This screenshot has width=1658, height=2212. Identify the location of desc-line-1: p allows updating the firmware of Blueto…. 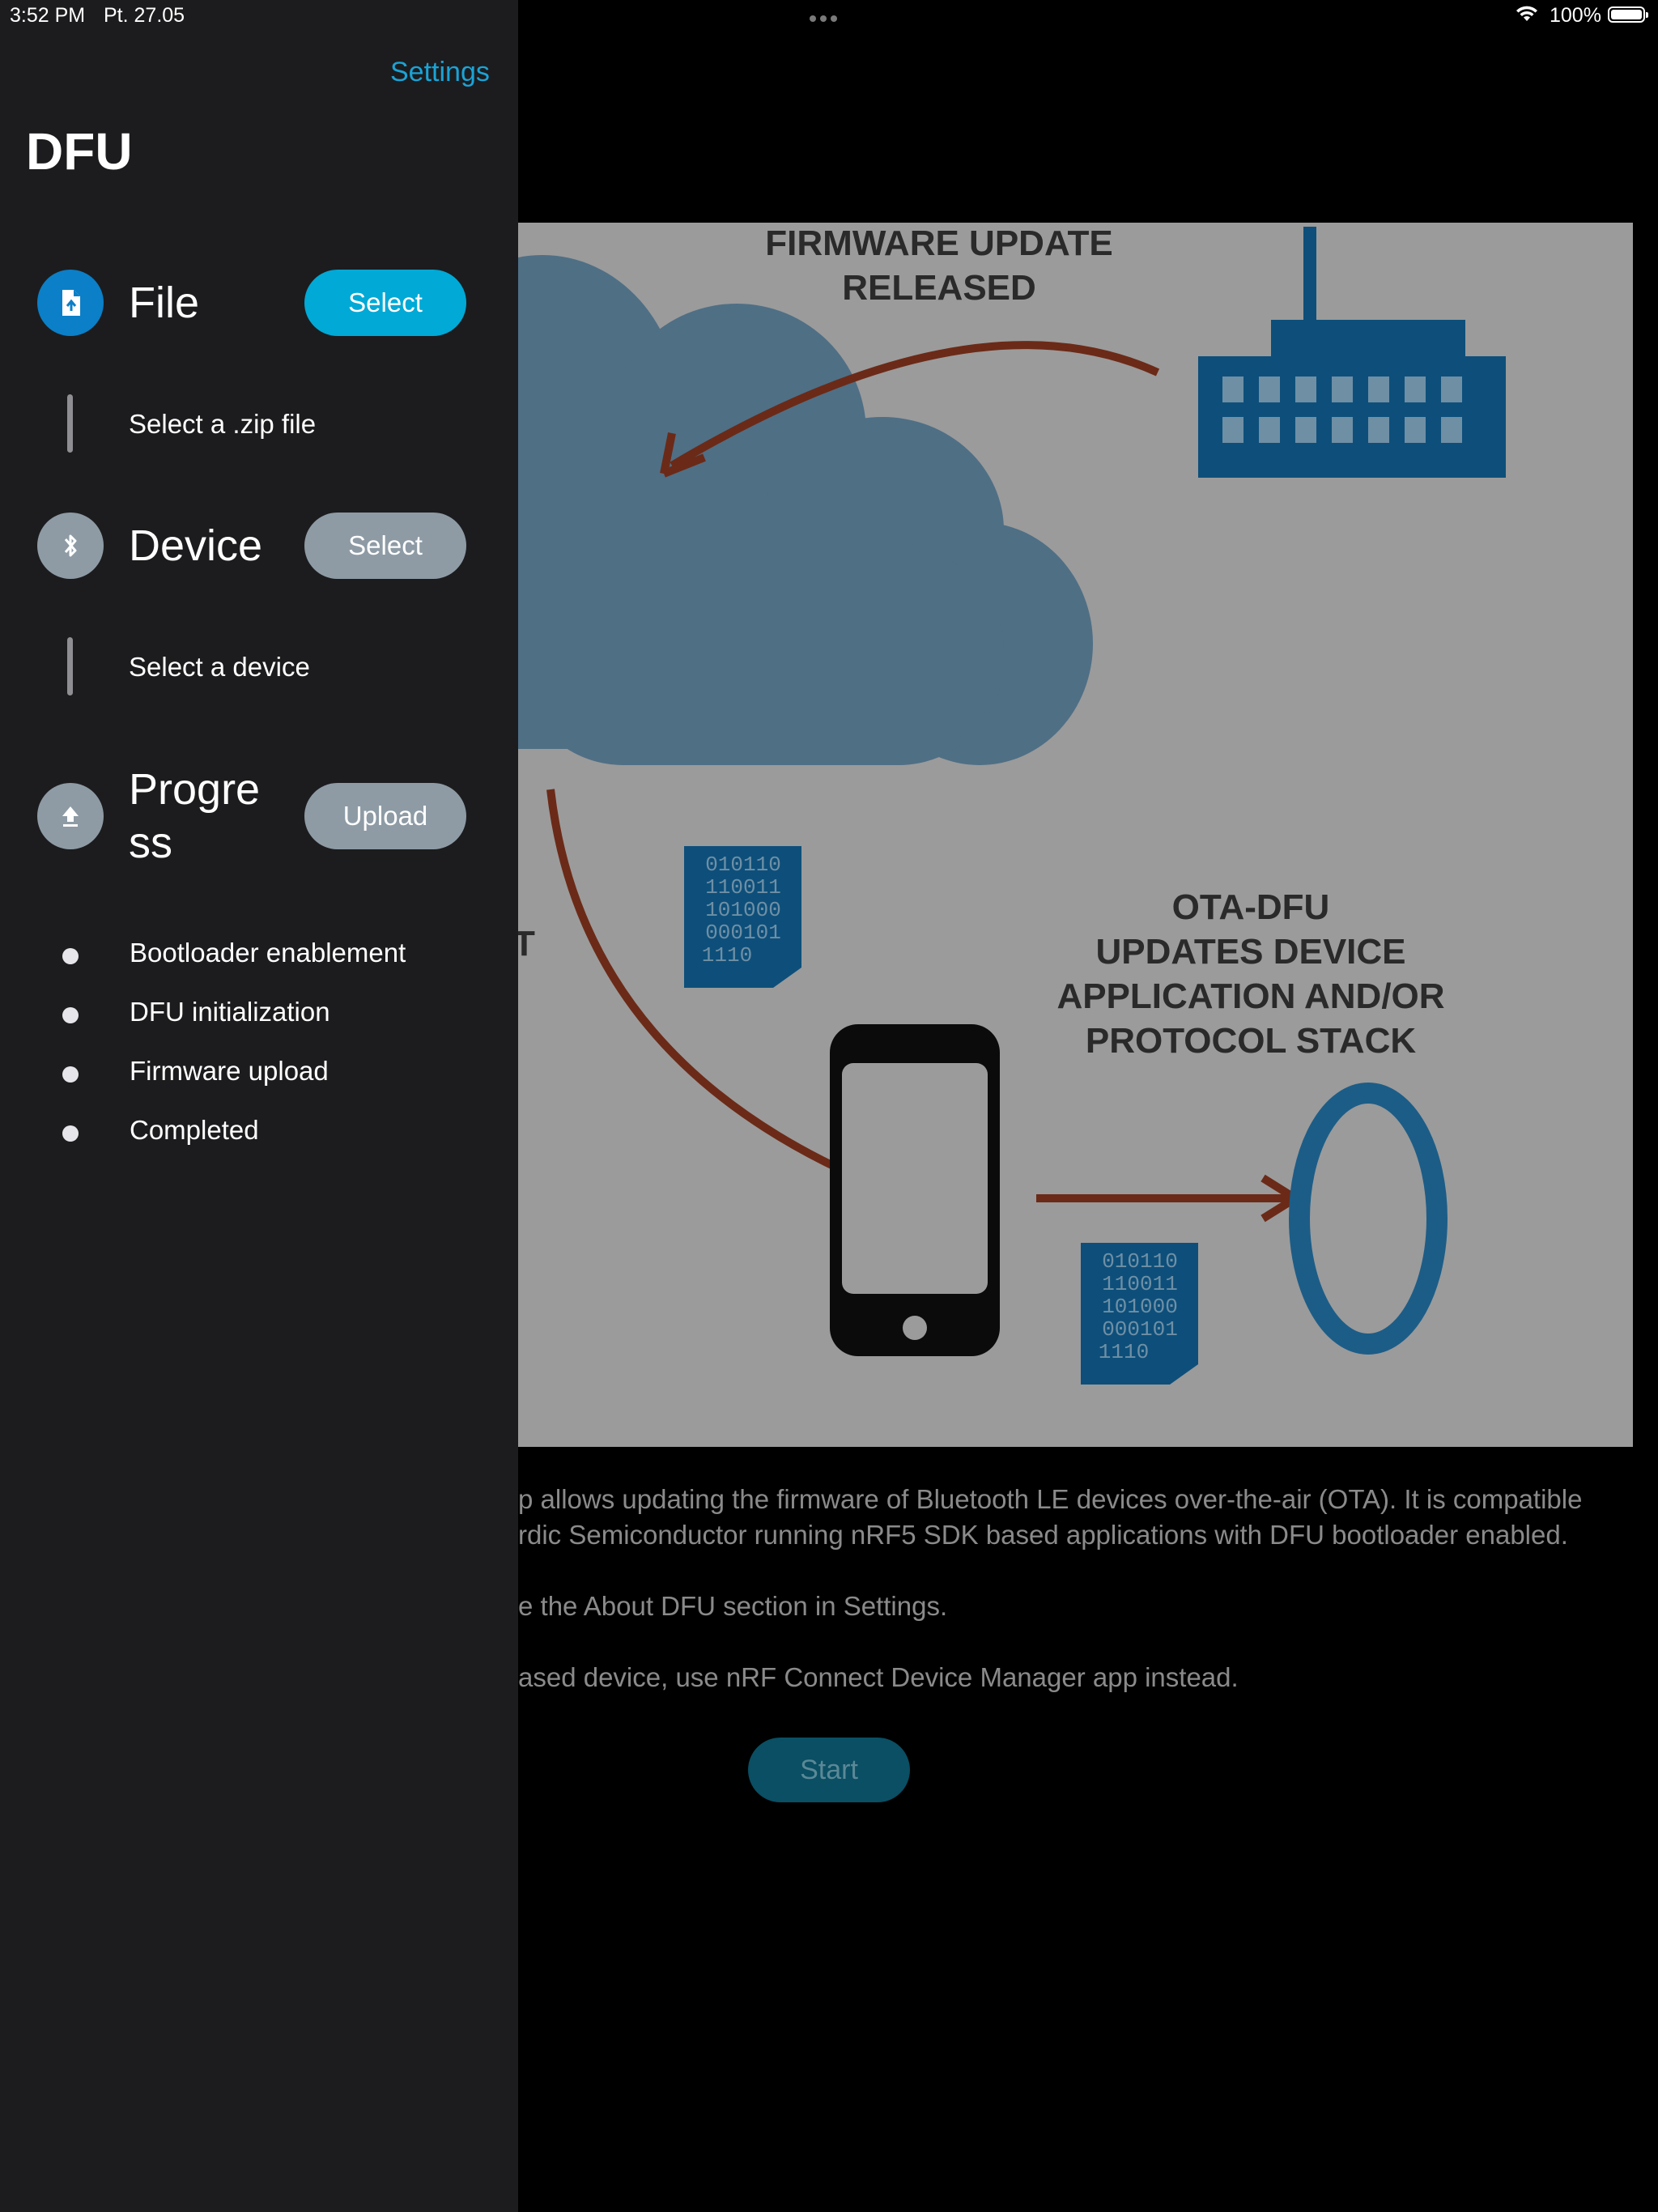
(1050, 1499).